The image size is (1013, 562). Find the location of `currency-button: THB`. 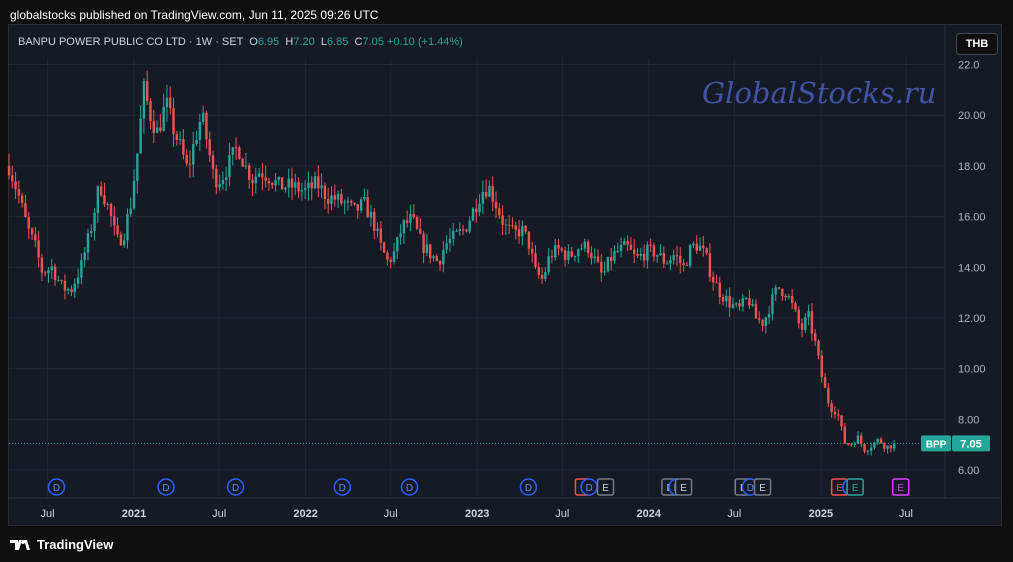

currency-button: THB is located at coordinates (977, 44).